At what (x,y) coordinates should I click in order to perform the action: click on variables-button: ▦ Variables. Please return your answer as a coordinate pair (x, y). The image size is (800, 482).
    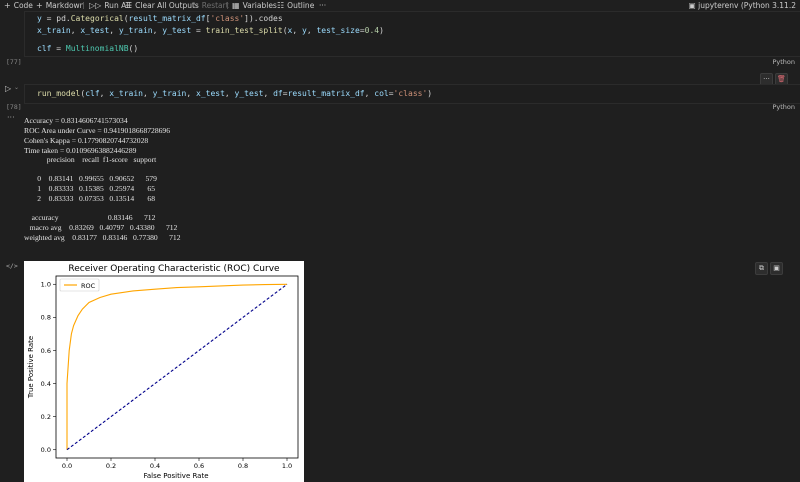
    Looking at the image, I should click on (254, 5).